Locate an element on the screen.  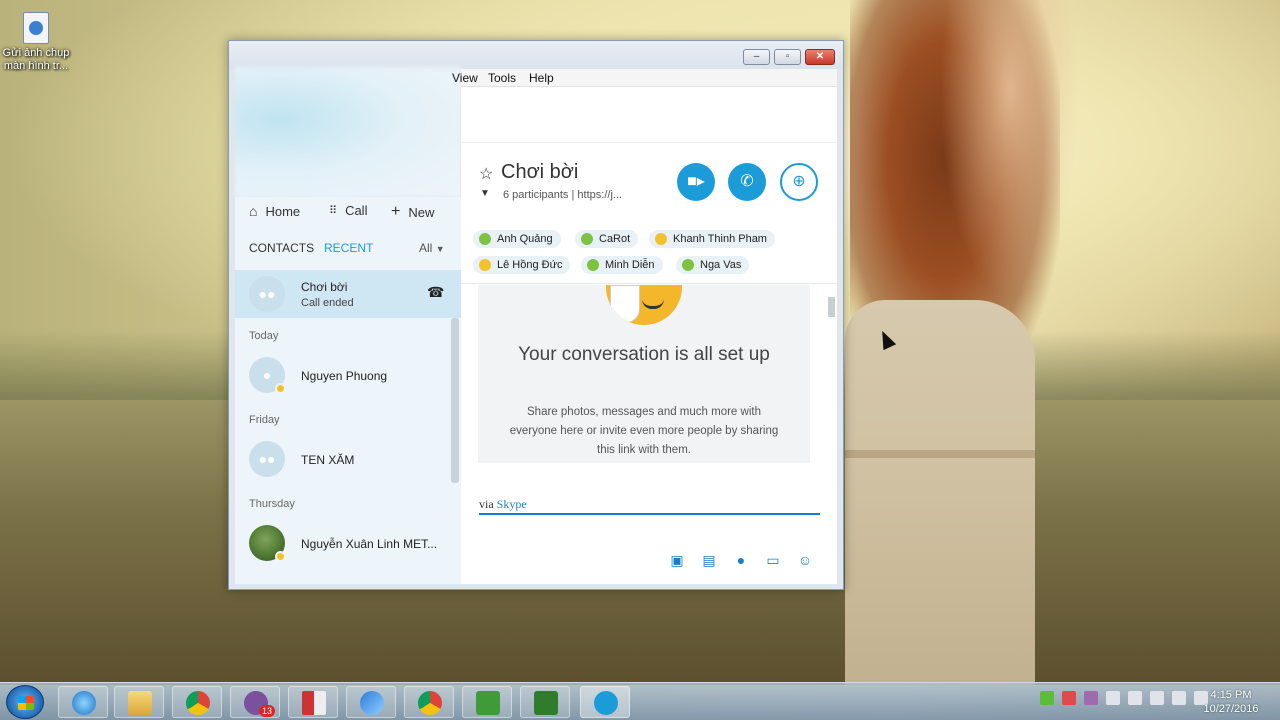
internet-explorer-icon is located at coordinates (84, 703).